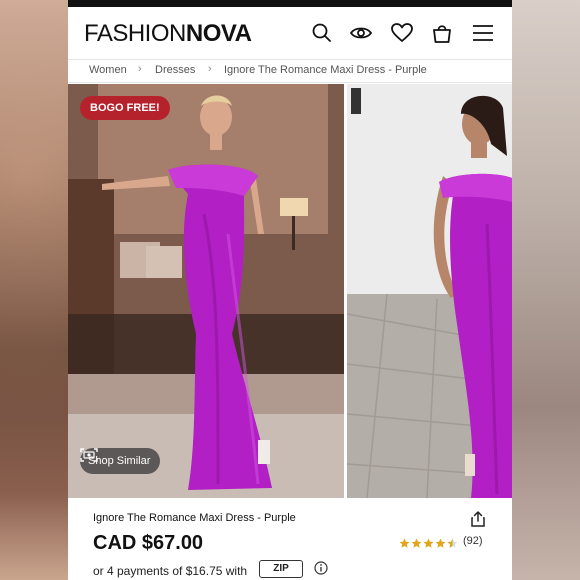 This screenshot has height=580, width=580. Describe the element at coordinates (170, 571) in the screenshot. I see `installment-text: or 4 payments of $16.75 with` at that location.